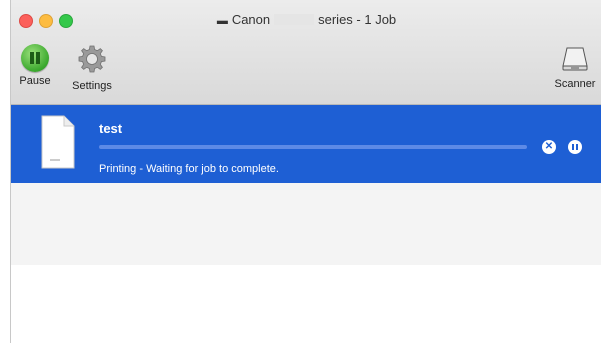  Describe the element at coordinates (313, 147) in the screenshot. I see `job-progress-bar` at that location.